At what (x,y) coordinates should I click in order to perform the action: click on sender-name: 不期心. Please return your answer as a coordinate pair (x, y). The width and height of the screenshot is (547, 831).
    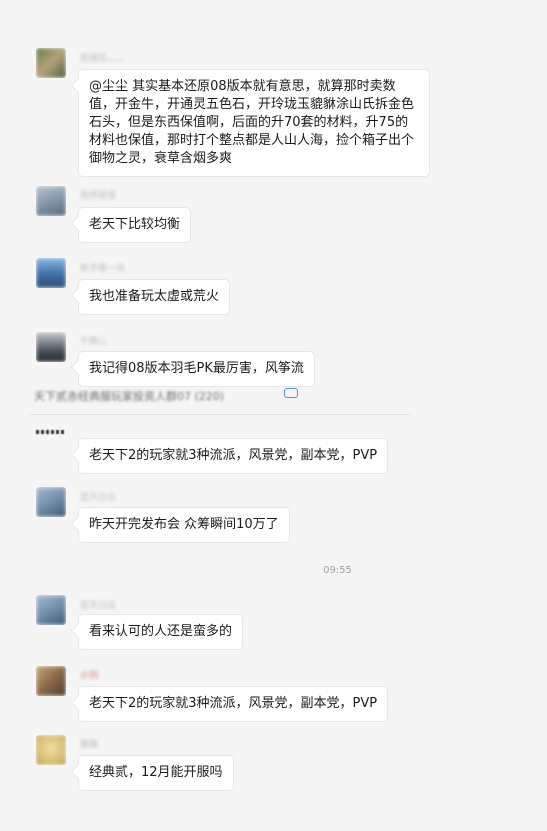
    Looking at the image, I should click on (94, 342).